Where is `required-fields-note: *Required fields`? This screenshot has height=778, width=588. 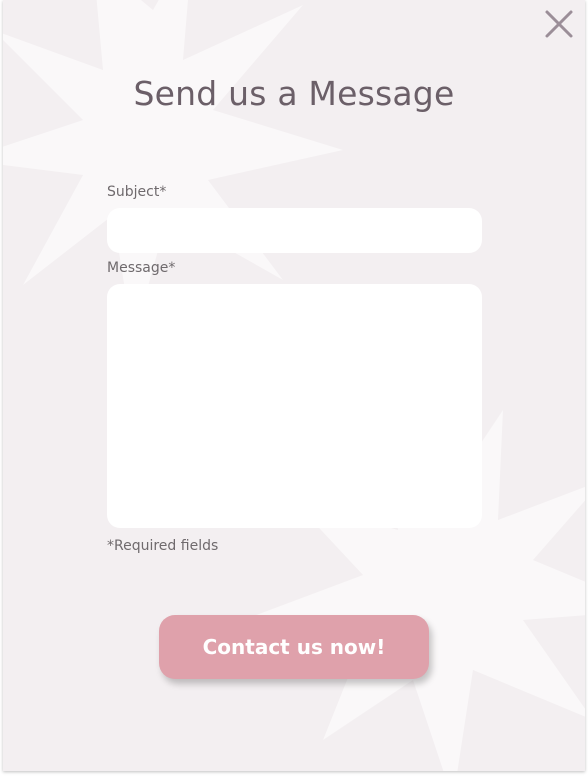
required-fields-note: *Required fields is located at coordinates (163, 546).